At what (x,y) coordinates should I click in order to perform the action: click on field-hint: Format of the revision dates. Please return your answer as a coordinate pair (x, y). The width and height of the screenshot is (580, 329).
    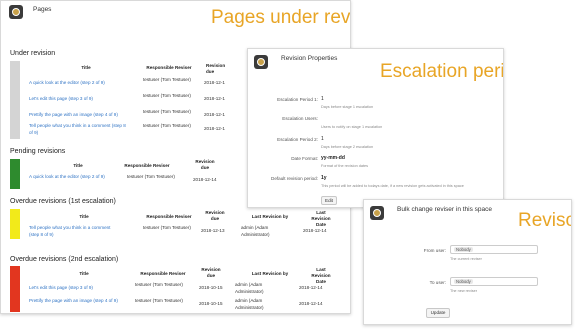
    Looking at the image, I should click on (345, 166).